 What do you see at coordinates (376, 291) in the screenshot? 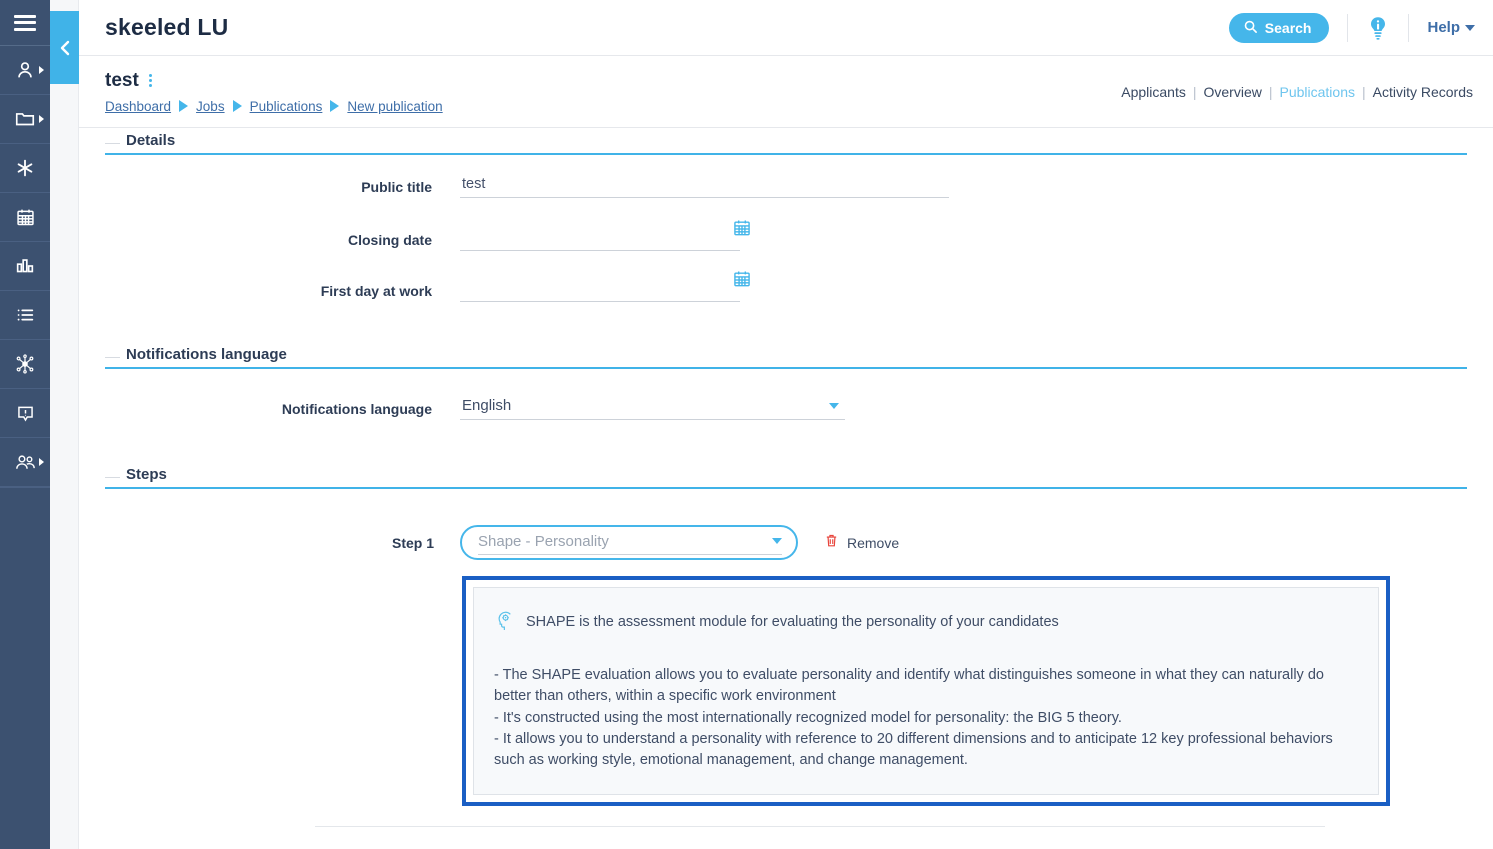
I see `first-day-label: First day at work` at bounding box center [376, 291].